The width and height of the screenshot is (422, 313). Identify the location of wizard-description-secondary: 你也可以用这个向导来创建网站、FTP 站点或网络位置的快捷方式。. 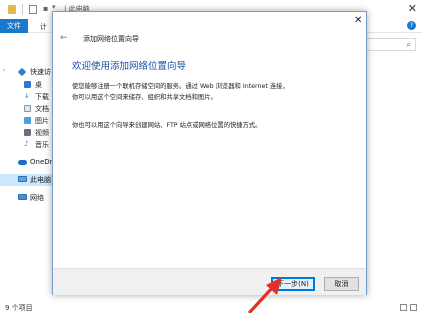
(167, 125).